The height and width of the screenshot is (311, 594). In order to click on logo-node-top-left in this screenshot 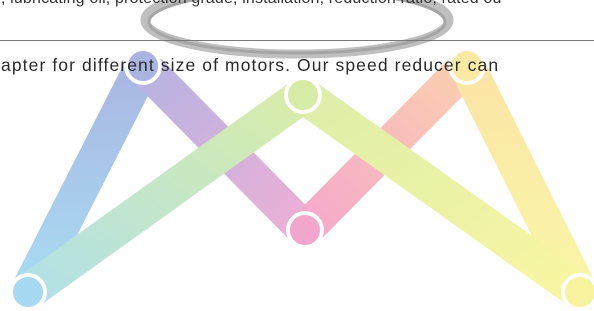, I will do `click(143, 66)`.